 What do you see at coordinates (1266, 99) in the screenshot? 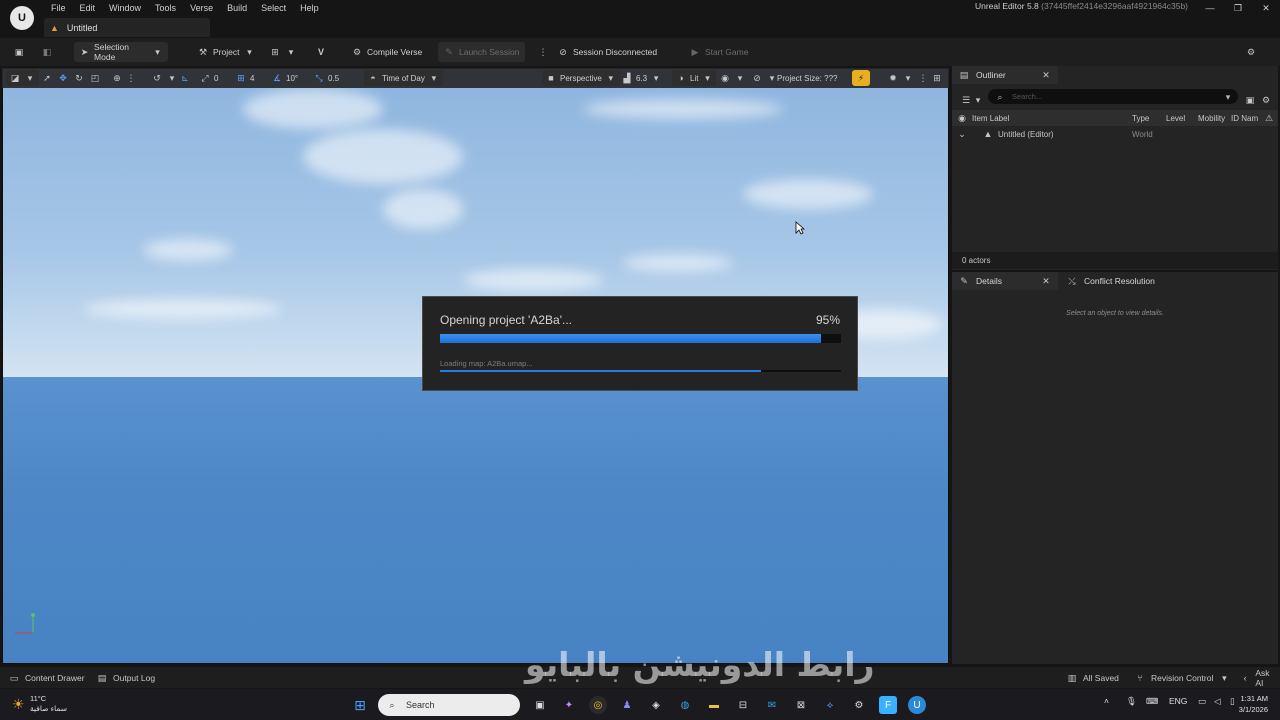
I see `outliner-settings-button: ⚙` at bounding box center [1266, 99].